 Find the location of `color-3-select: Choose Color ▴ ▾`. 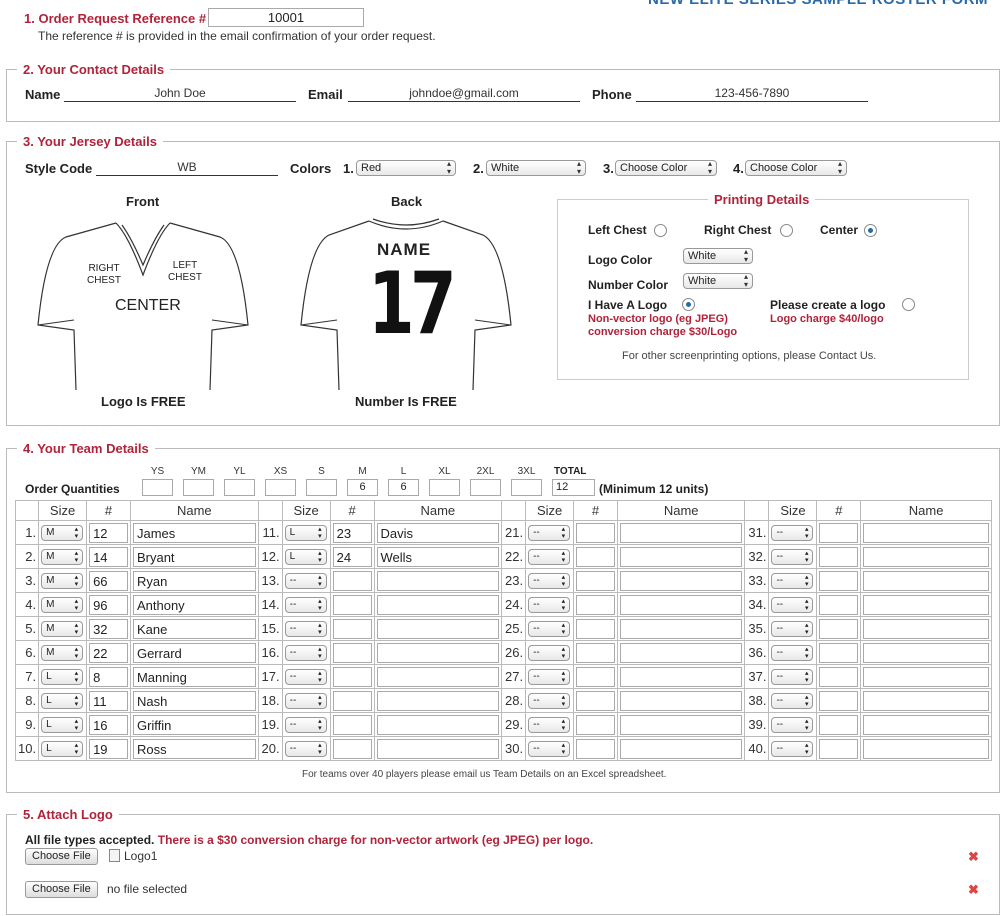

color-3-select: Choose Color ▴ ▾ is located at coordinates (666, 168).